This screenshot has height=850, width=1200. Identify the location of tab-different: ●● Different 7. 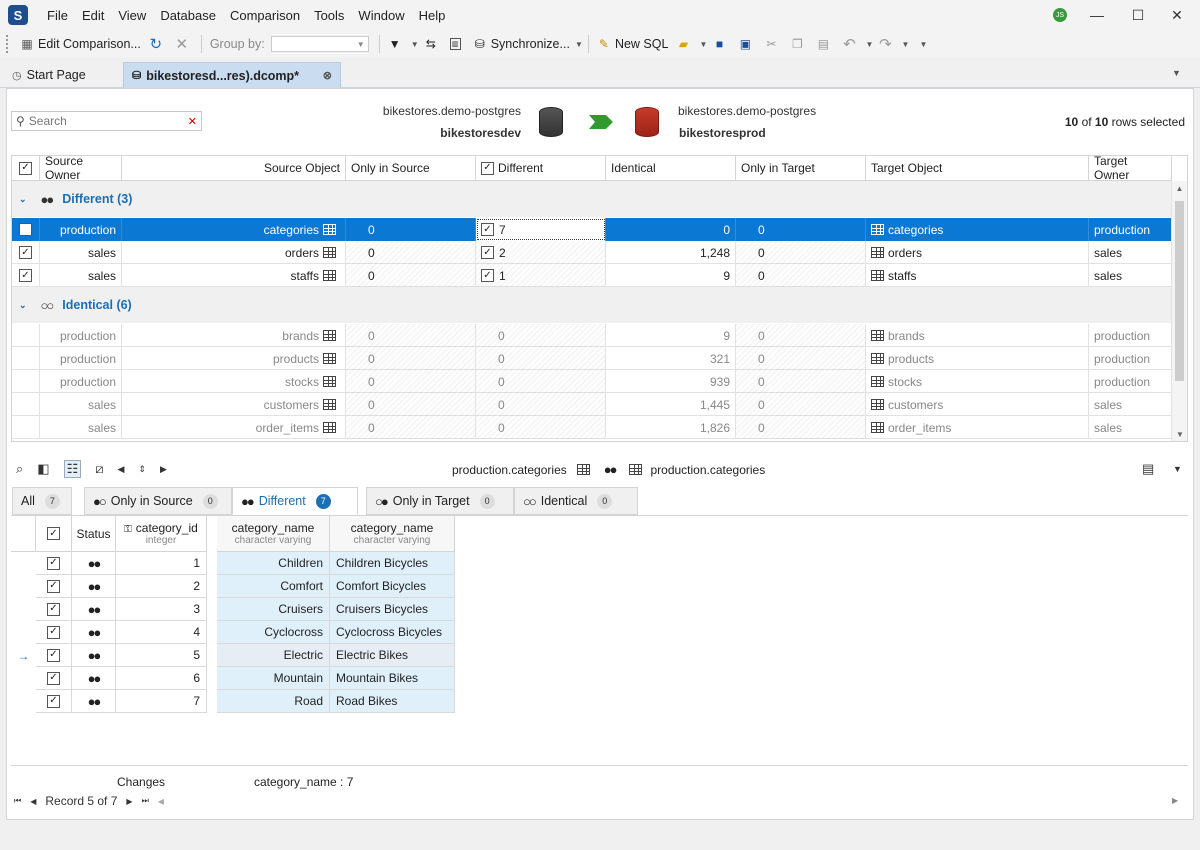
(295, 501).